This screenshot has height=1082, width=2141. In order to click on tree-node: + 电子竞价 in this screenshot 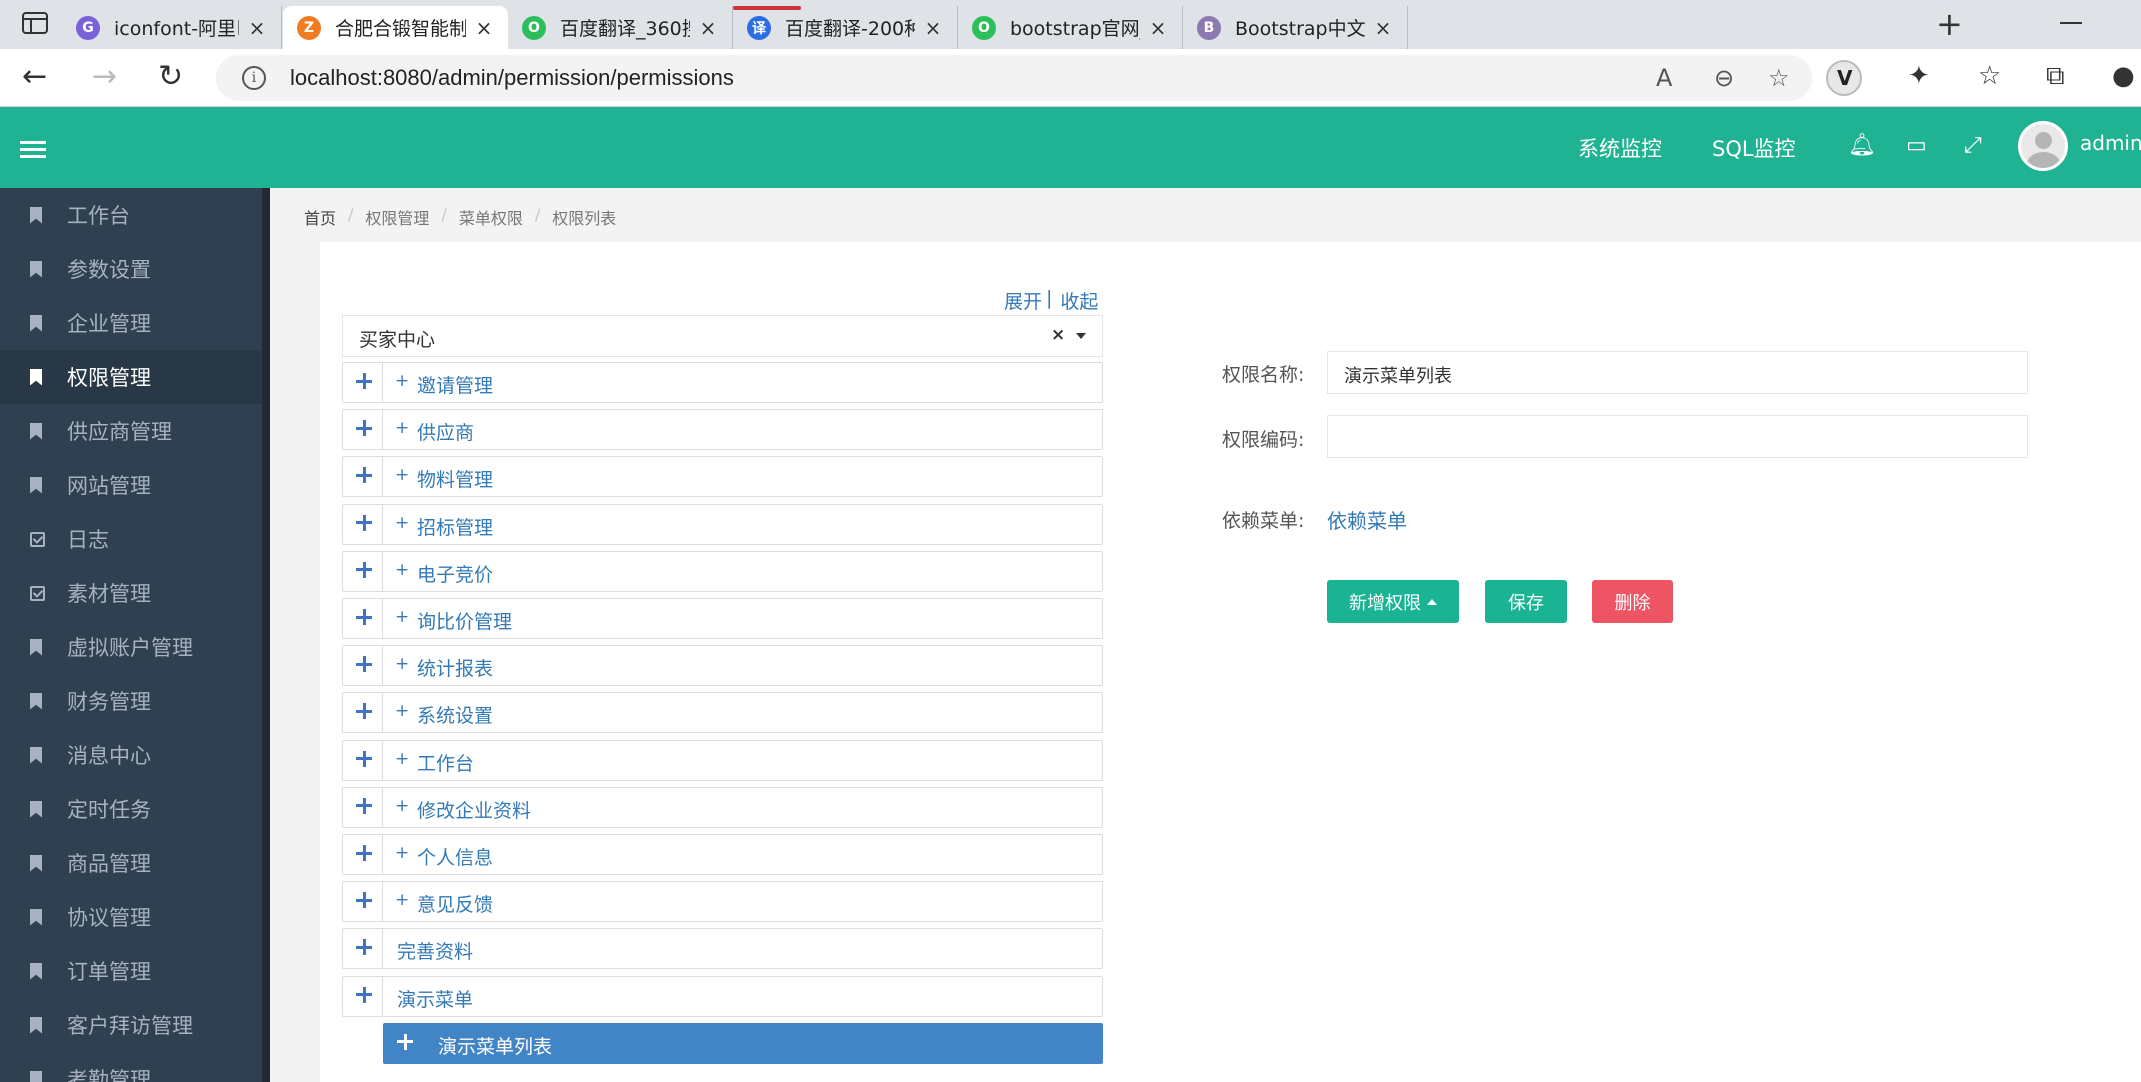, I will do `click(722, 571)`.